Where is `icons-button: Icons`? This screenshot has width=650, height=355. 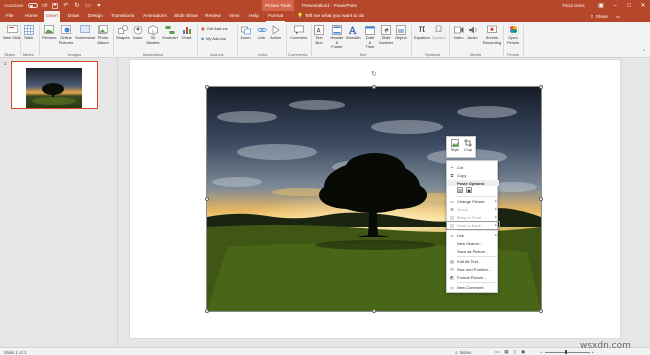 icons-button: Icons is located at coordinates (137, 32).